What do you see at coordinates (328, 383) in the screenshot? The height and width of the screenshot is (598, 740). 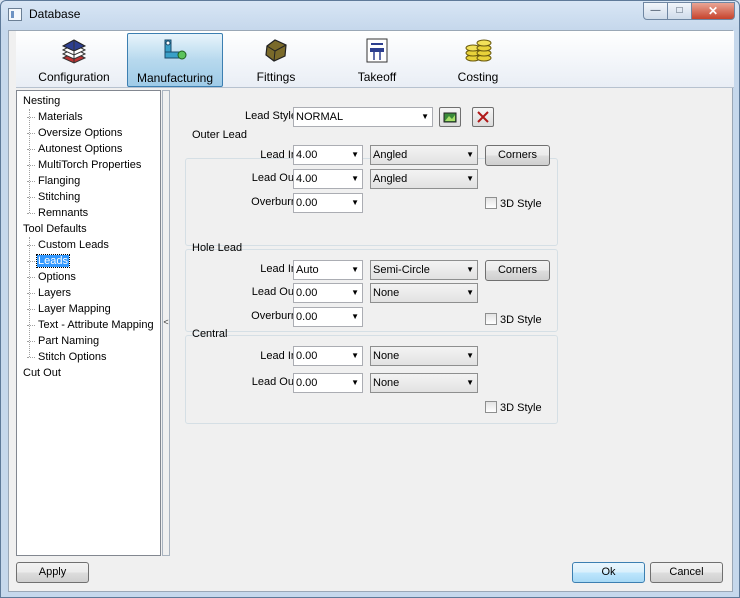 I see `central-lead-out-length: 0.00 ▼` at bounding box center [328, 383].